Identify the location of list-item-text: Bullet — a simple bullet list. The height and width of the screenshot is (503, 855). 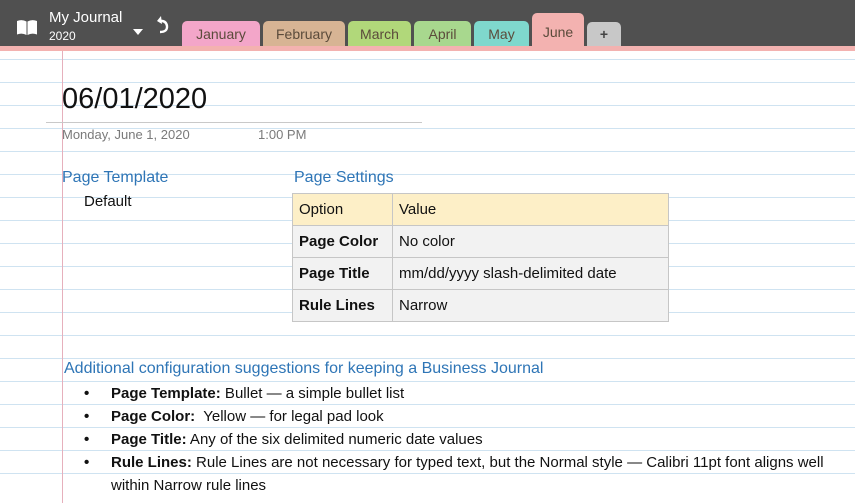
(312, 393).